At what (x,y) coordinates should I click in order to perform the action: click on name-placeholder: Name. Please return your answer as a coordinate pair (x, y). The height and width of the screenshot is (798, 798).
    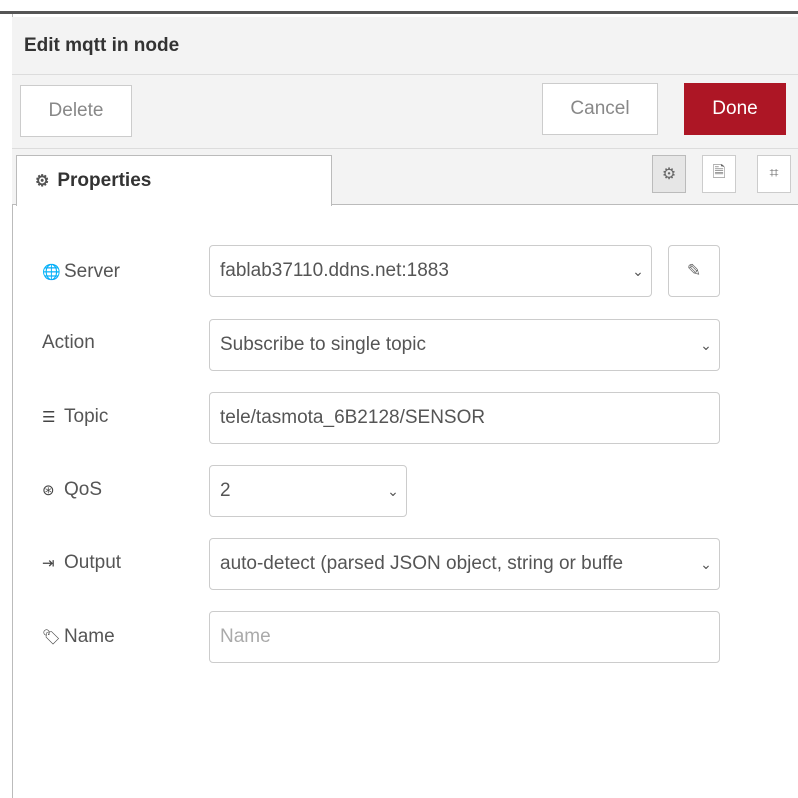
    Looking at the image, I should click on (245, 636).